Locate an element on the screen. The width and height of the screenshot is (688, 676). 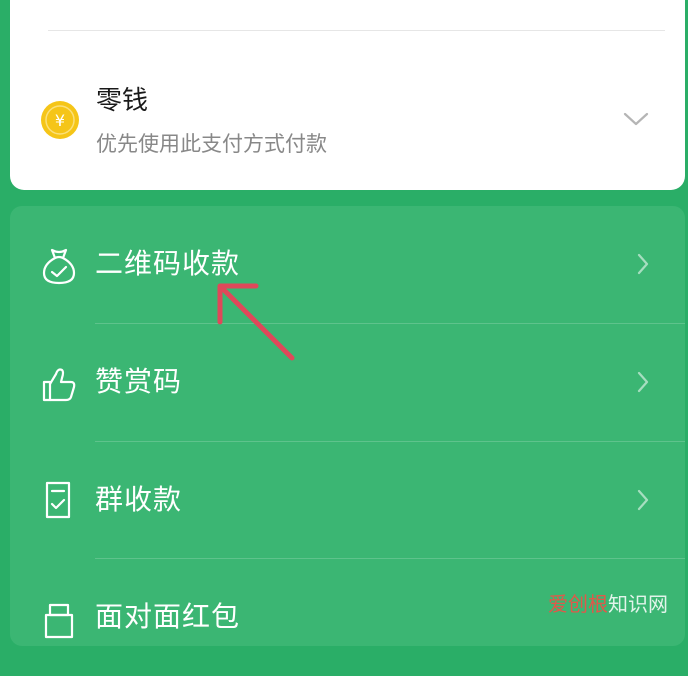
menu-item-label: 面对面红包 is located at coordinates (168, 616).